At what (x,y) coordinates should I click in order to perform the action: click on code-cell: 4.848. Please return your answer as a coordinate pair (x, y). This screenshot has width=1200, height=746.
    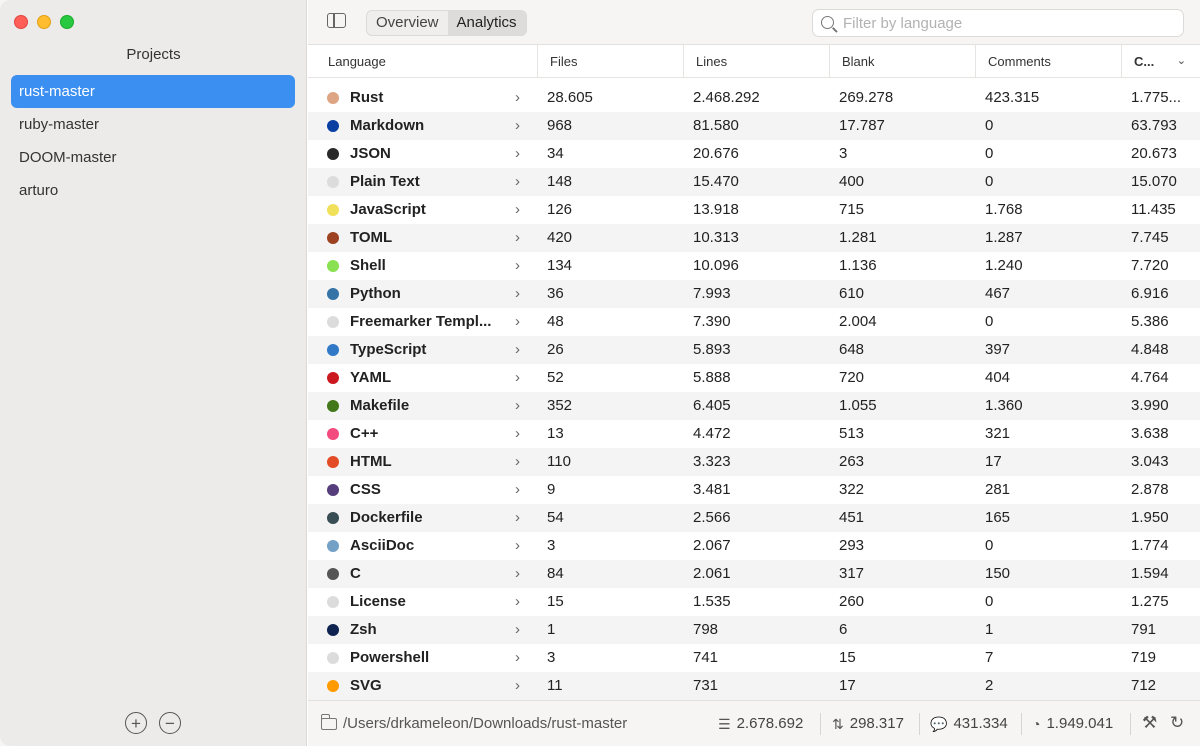
    Looking at the image, I should click on (1150, 349).